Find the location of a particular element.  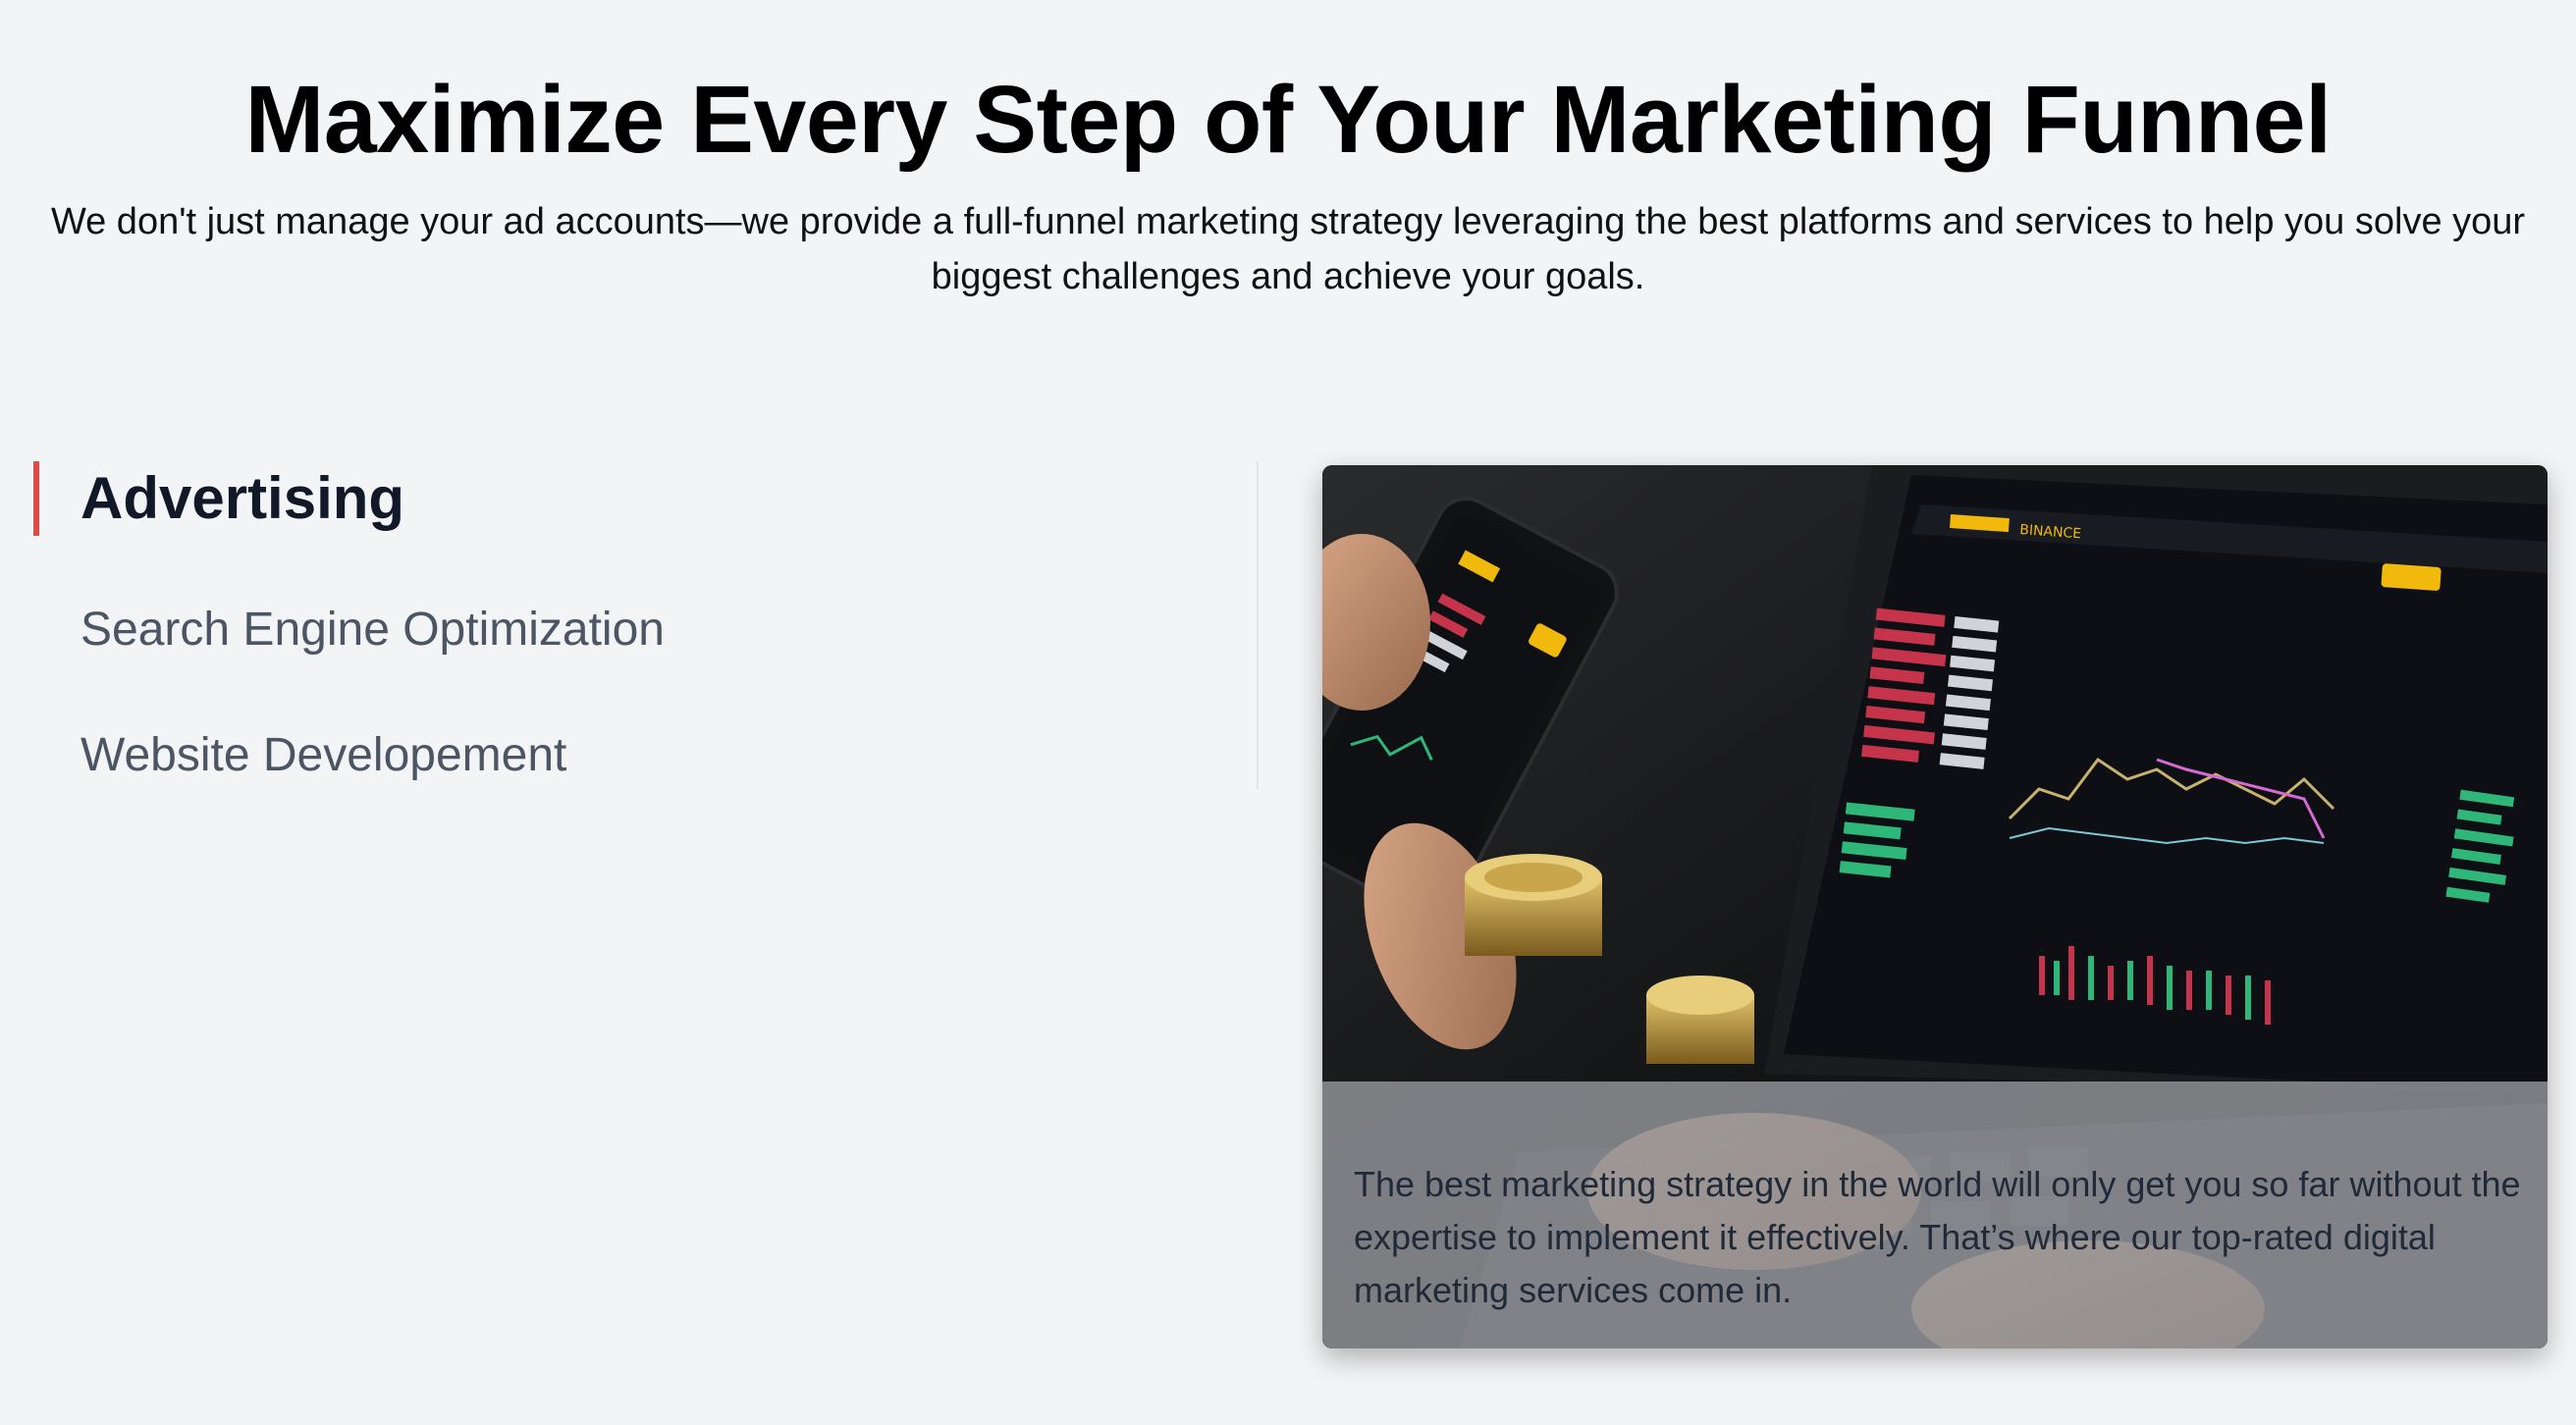

tab-website-development: Website Developement is located at coordinates (299, 755).